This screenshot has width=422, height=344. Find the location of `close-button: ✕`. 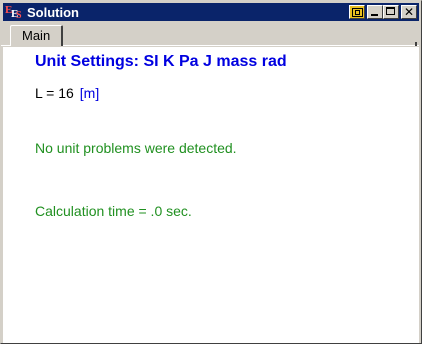

close-button: ✕ is located at coordinates (409, 12).